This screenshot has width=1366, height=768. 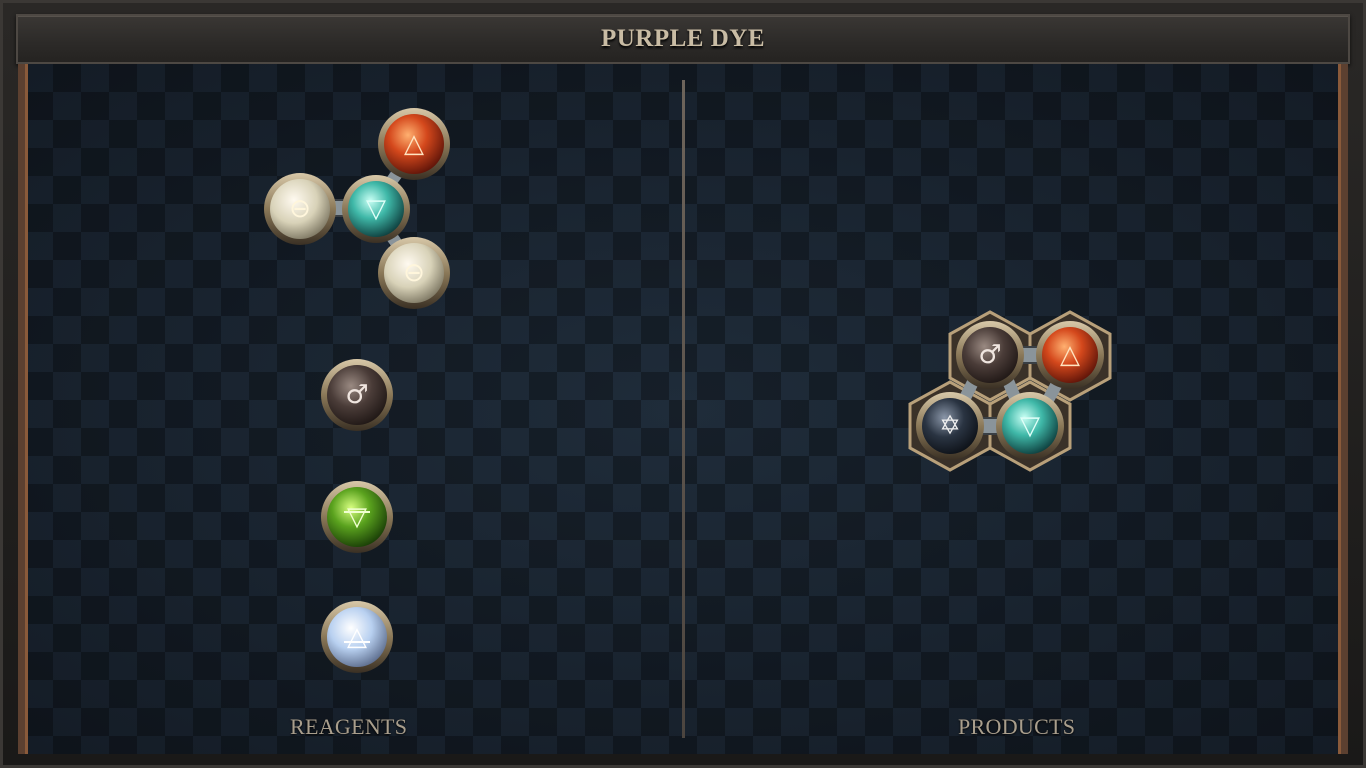 I want to click on quintessence-atom: ✡, so click(x=950, y=426).